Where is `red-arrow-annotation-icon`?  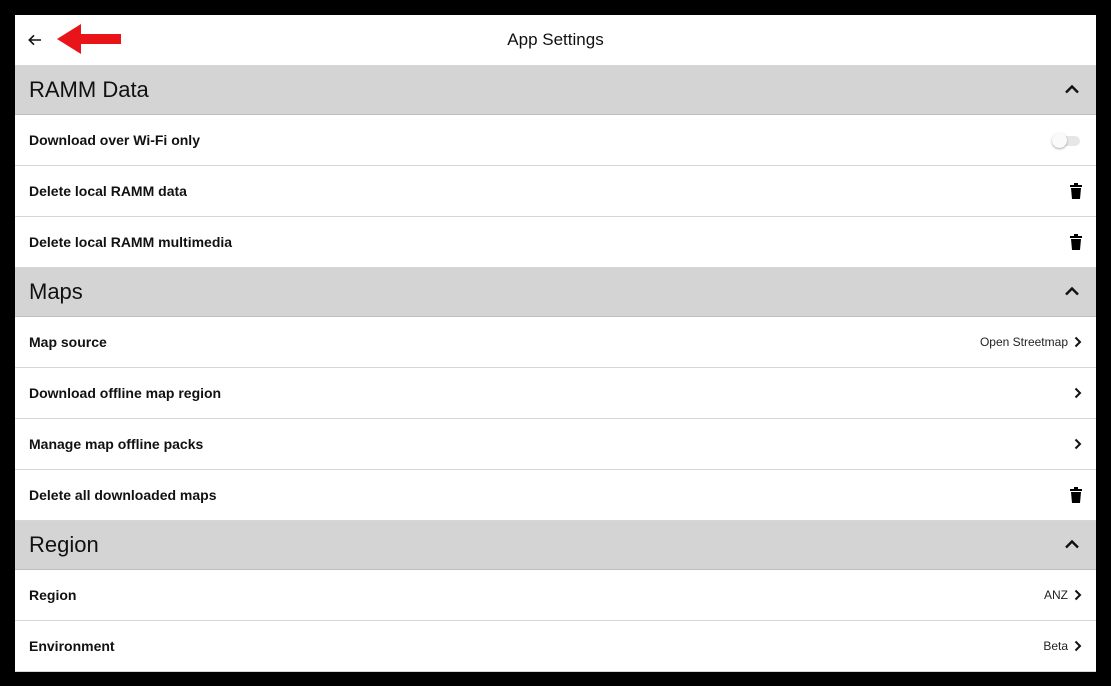 red-arrow-annotation-icon is located at coordinates (89, 39).